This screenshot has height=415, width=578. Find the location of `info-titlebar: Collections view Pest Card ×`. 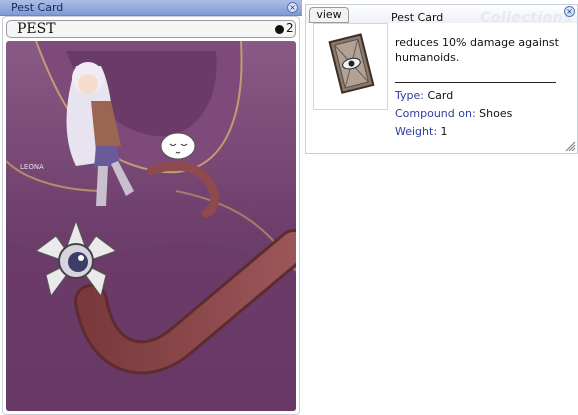

info-titlebar: Collections view Pest Card × is located at coordinates (441, 15).